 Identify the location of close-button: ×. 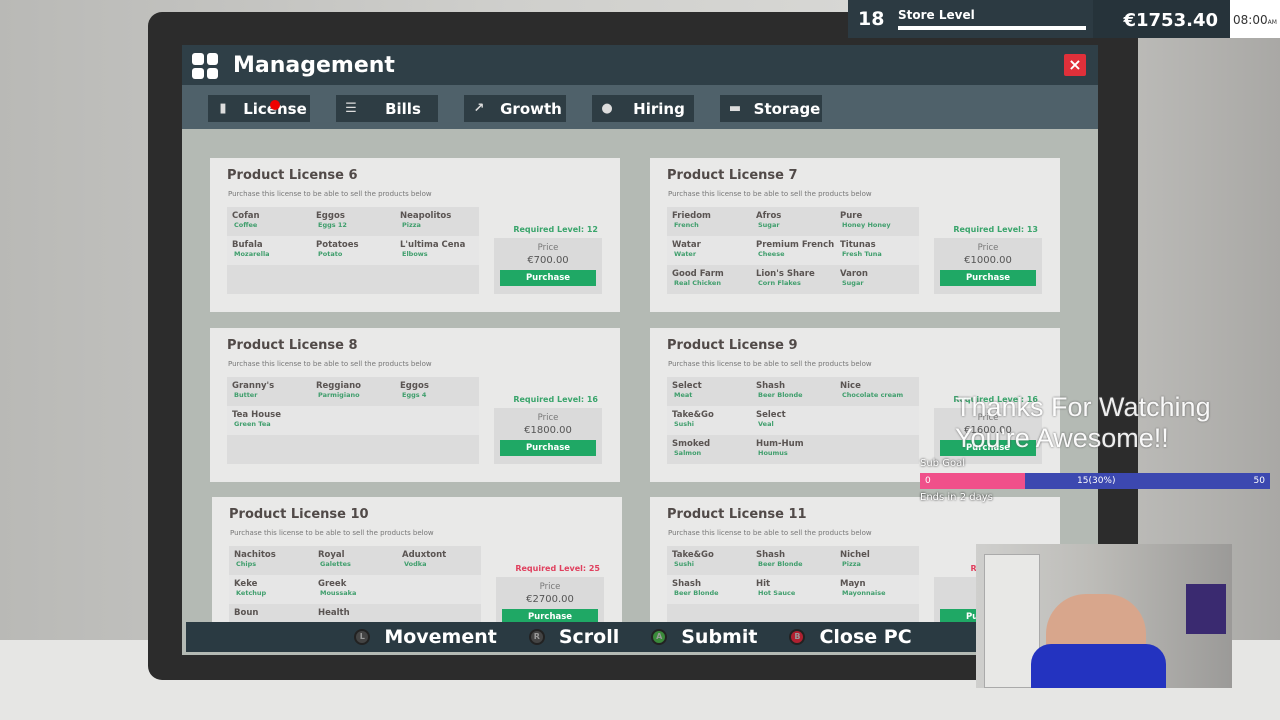
(1075, 65).